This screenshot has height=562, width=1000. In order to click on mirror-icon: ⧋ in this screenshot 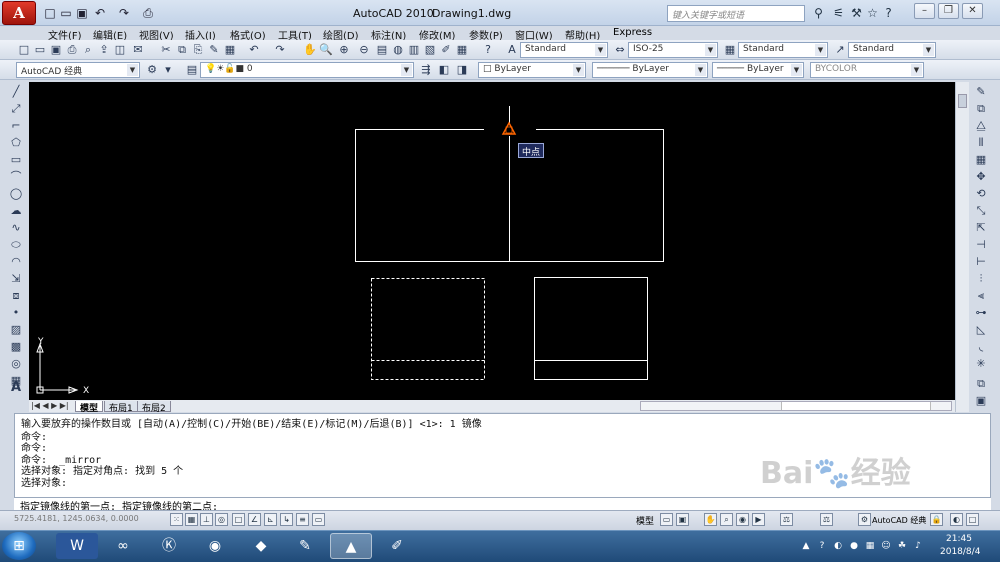, I will do `click(981, 126)`.